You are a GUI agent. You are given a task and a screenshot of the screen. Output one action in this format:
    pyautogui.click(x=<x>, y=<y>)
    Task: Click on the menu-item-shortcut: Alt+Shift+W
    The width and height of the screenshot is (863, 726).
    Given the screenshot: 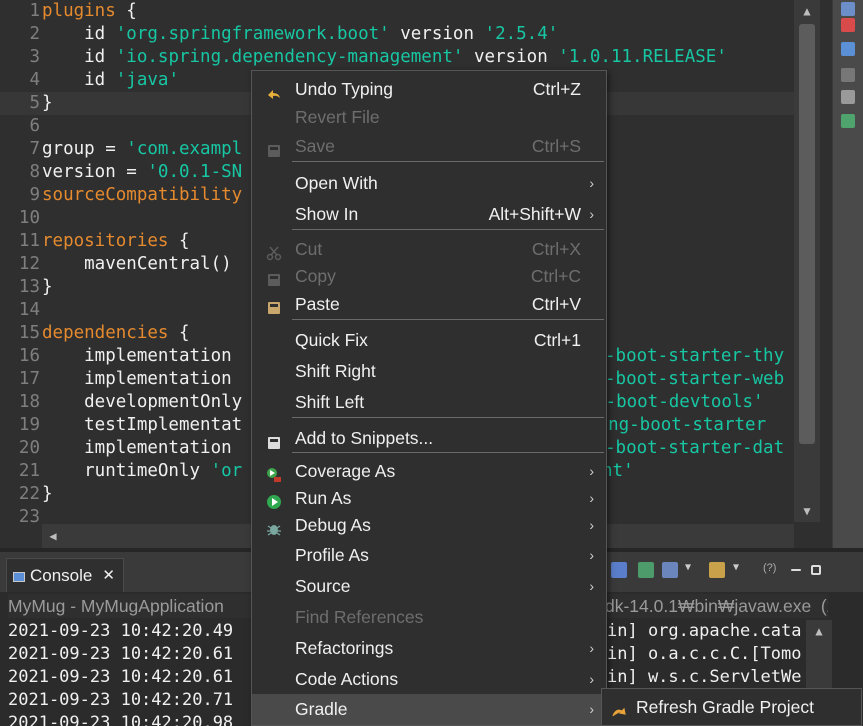 What is the action you would take?
    pyautogui.click(x=534, y=214)
    